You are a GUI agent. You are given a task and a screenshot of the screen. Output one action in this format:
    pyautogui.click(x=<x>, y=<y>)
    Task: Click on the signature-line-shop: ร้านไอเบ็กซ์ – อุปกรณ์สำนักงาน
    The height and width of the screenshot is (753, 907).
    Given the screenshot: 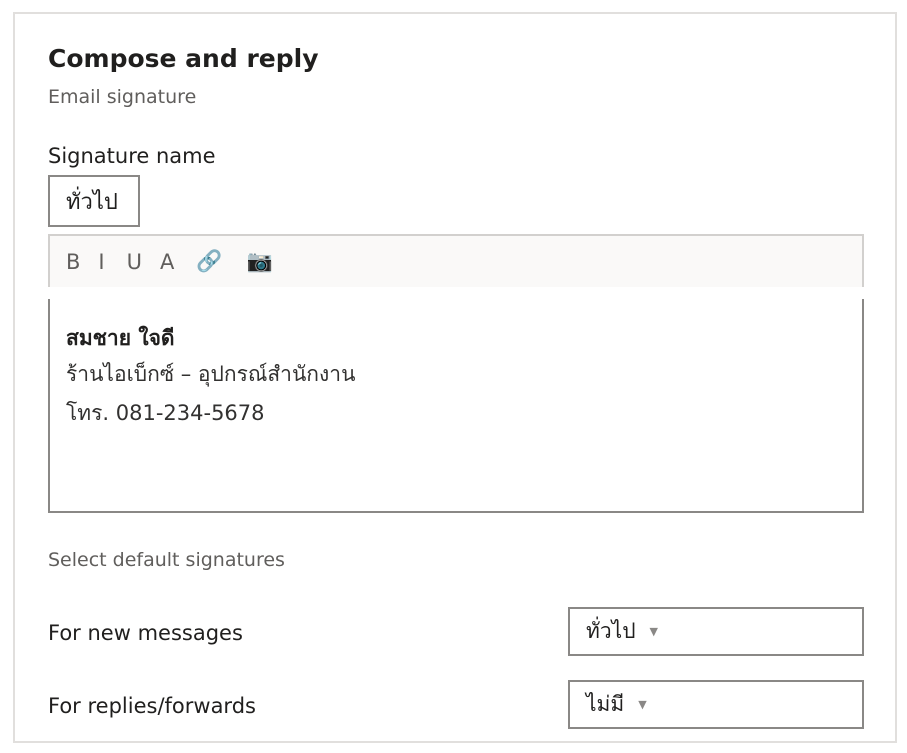 What is the action you would take?
    pyautogui.click(x=211, y=374)
    